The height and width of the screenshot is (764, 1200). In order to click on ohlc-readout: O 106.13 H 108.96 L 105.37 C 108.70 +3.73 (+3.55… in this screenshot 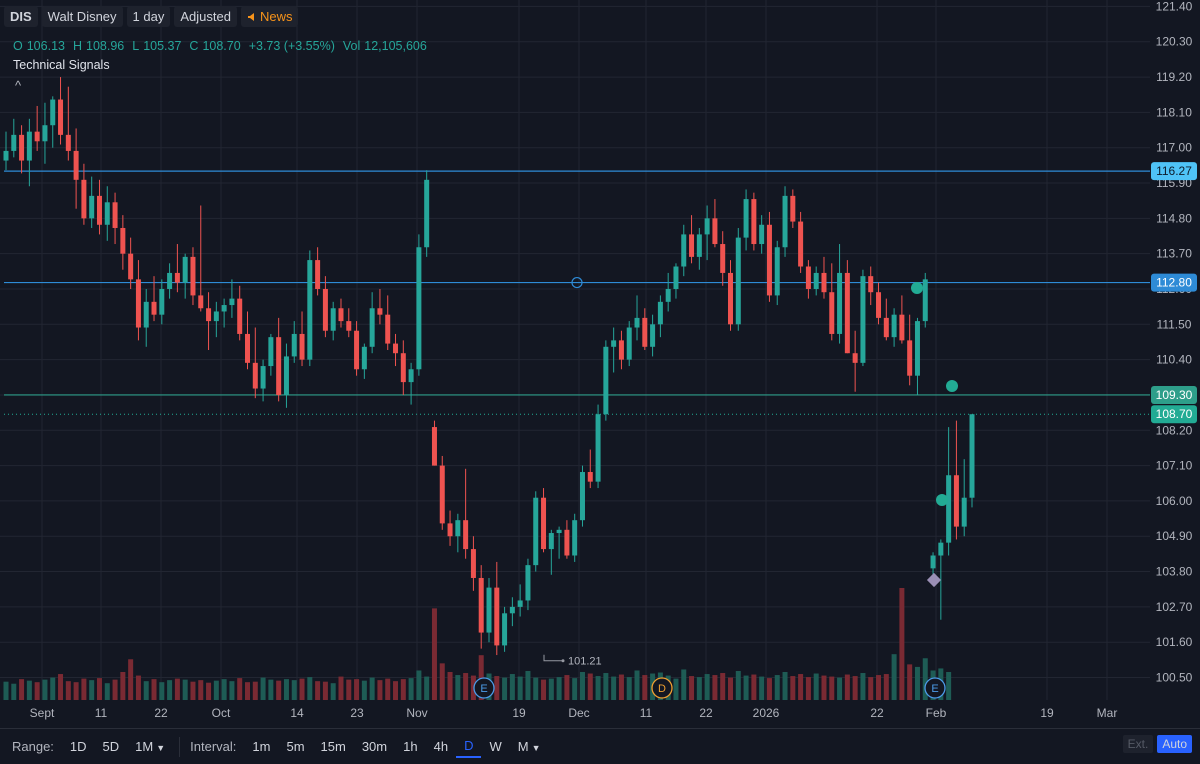, I will do `click(220, 46)`.